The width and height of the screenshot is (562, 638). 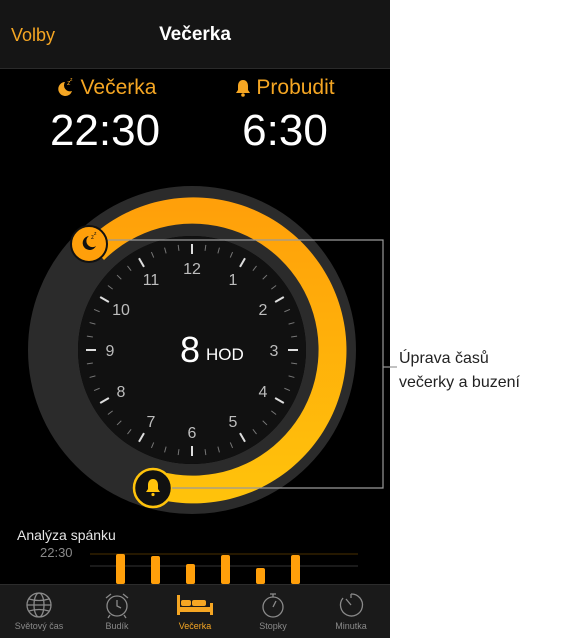 What do you see at coordinates (273, 626) in the screenshot?
I see `tab-label: Stopky` at bounding box center [273, 626].